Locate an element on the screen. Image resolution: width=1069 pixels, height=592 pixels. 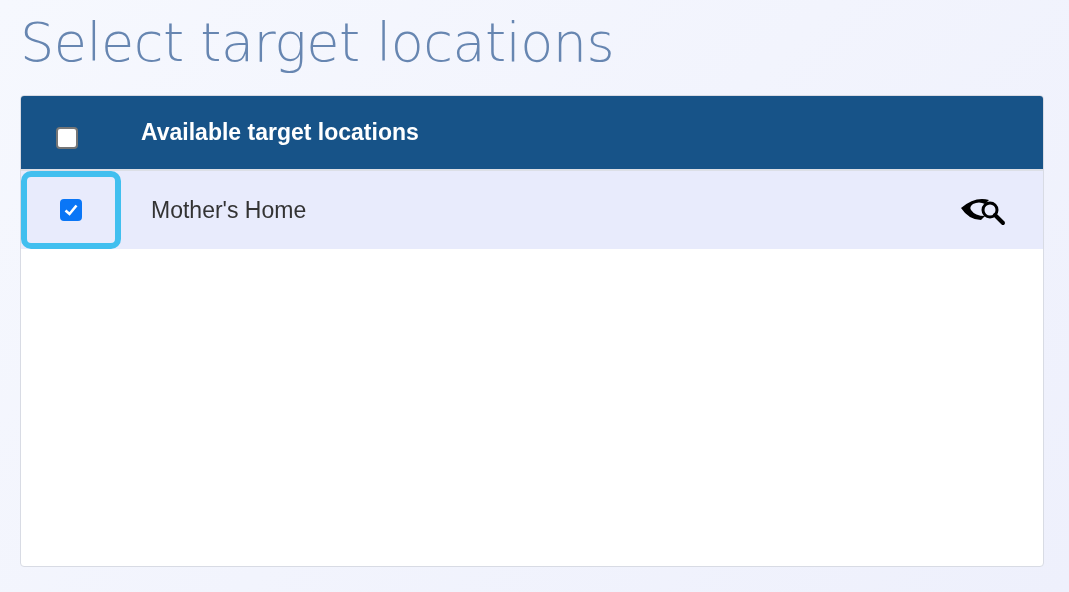
column-heading: Available target locations is located at coordinates (280, 132).